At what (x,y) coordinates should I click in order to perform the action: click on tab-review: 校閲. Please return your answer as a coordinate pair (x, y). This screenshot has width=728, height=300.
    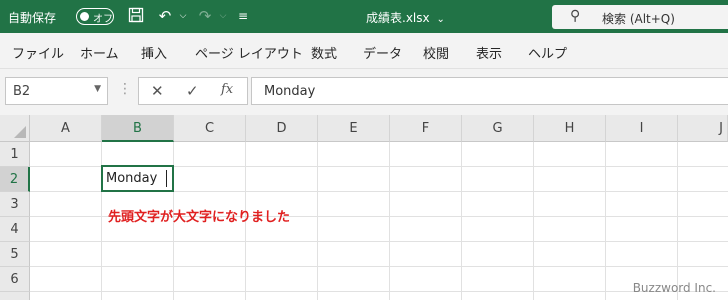
    Looking at the image, I should click on (436, 52).